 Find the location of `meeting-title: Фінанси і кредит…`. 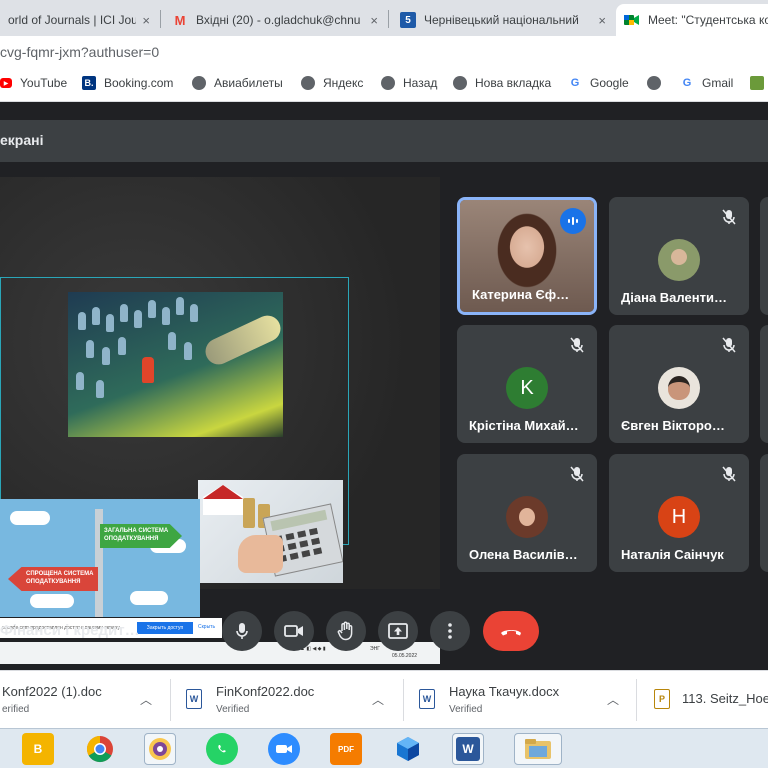

meeting-title: Фінанси і кредит… is located at coordinates (70, 630).